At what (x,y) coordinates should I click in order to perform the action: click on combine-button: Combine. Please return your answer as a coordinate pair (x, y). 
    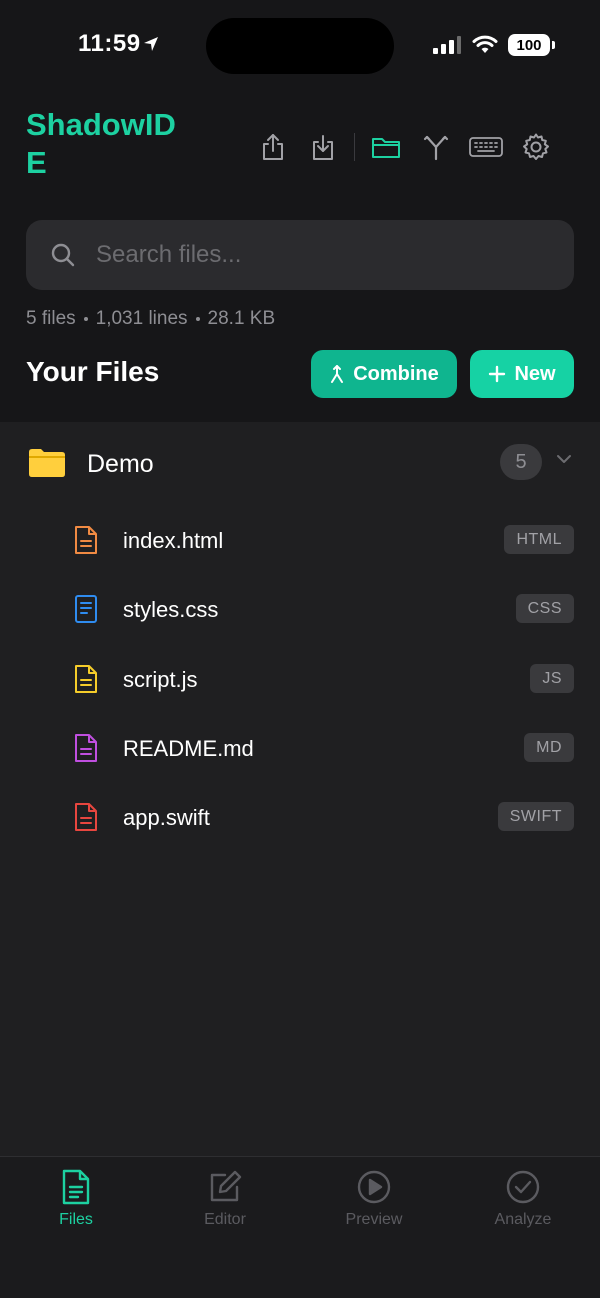
    Looking at the image, I should click on (384, 374).